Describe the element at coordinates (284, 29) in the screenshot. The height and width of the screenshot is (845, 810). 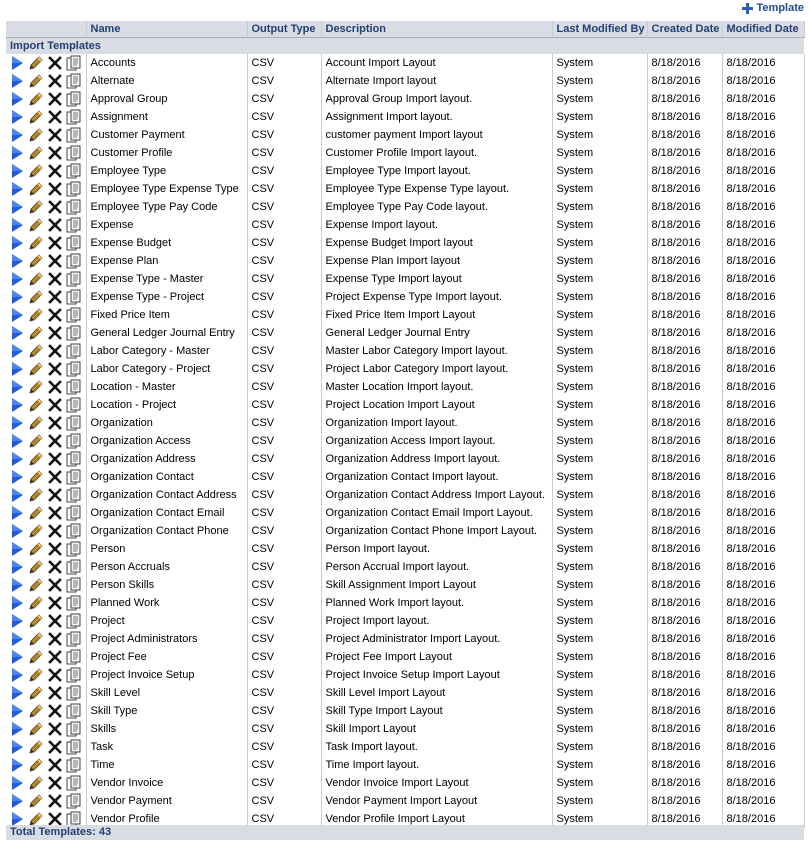
I see `column-header-output-type: Output Type` at that location.